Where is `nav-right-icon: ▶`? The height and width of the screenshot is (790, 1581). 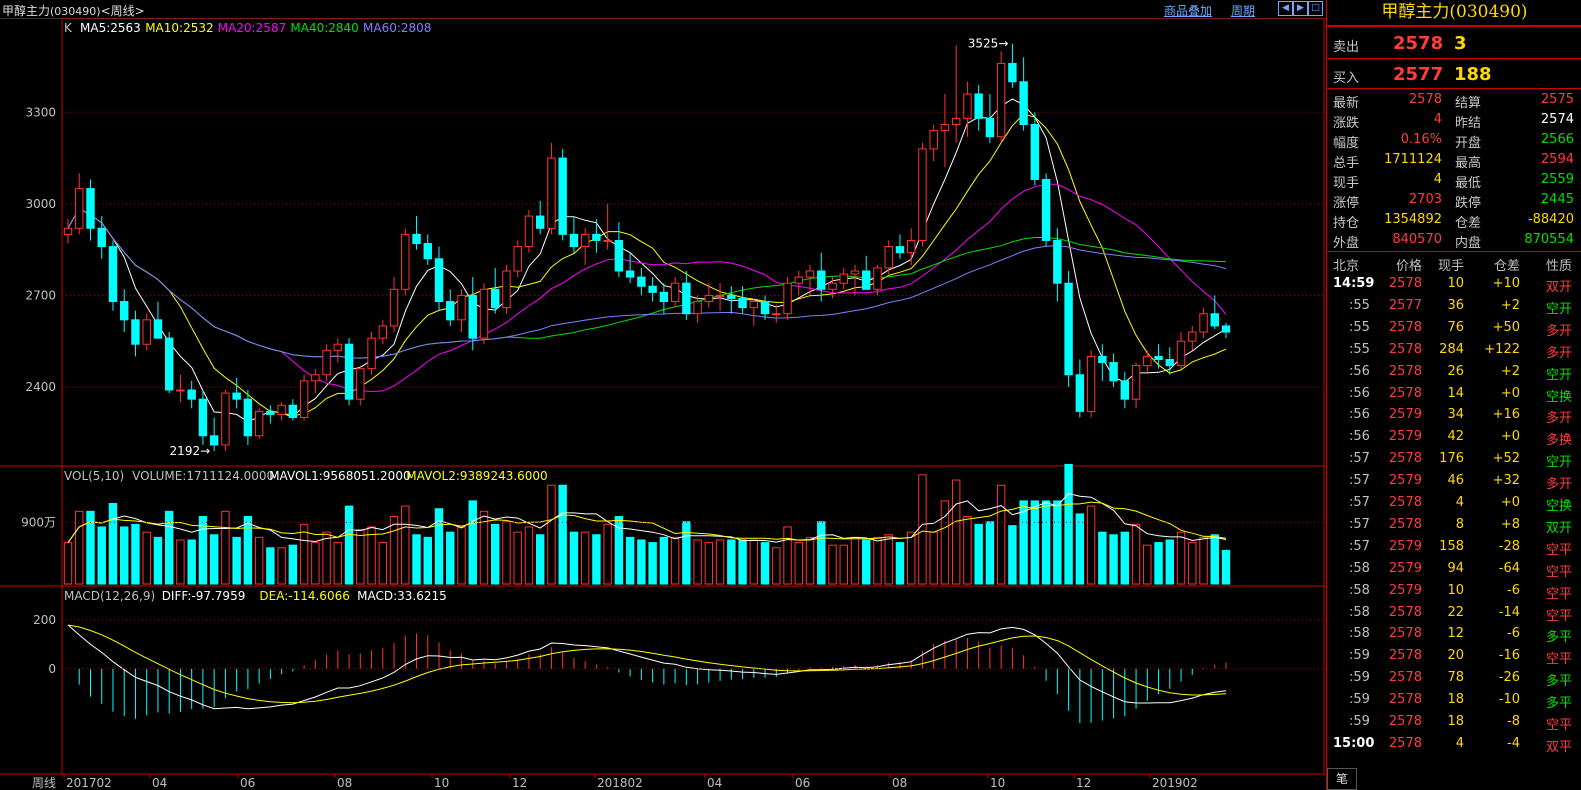 nav-right-icon: ▶ is located at coordinates (1300, 8).